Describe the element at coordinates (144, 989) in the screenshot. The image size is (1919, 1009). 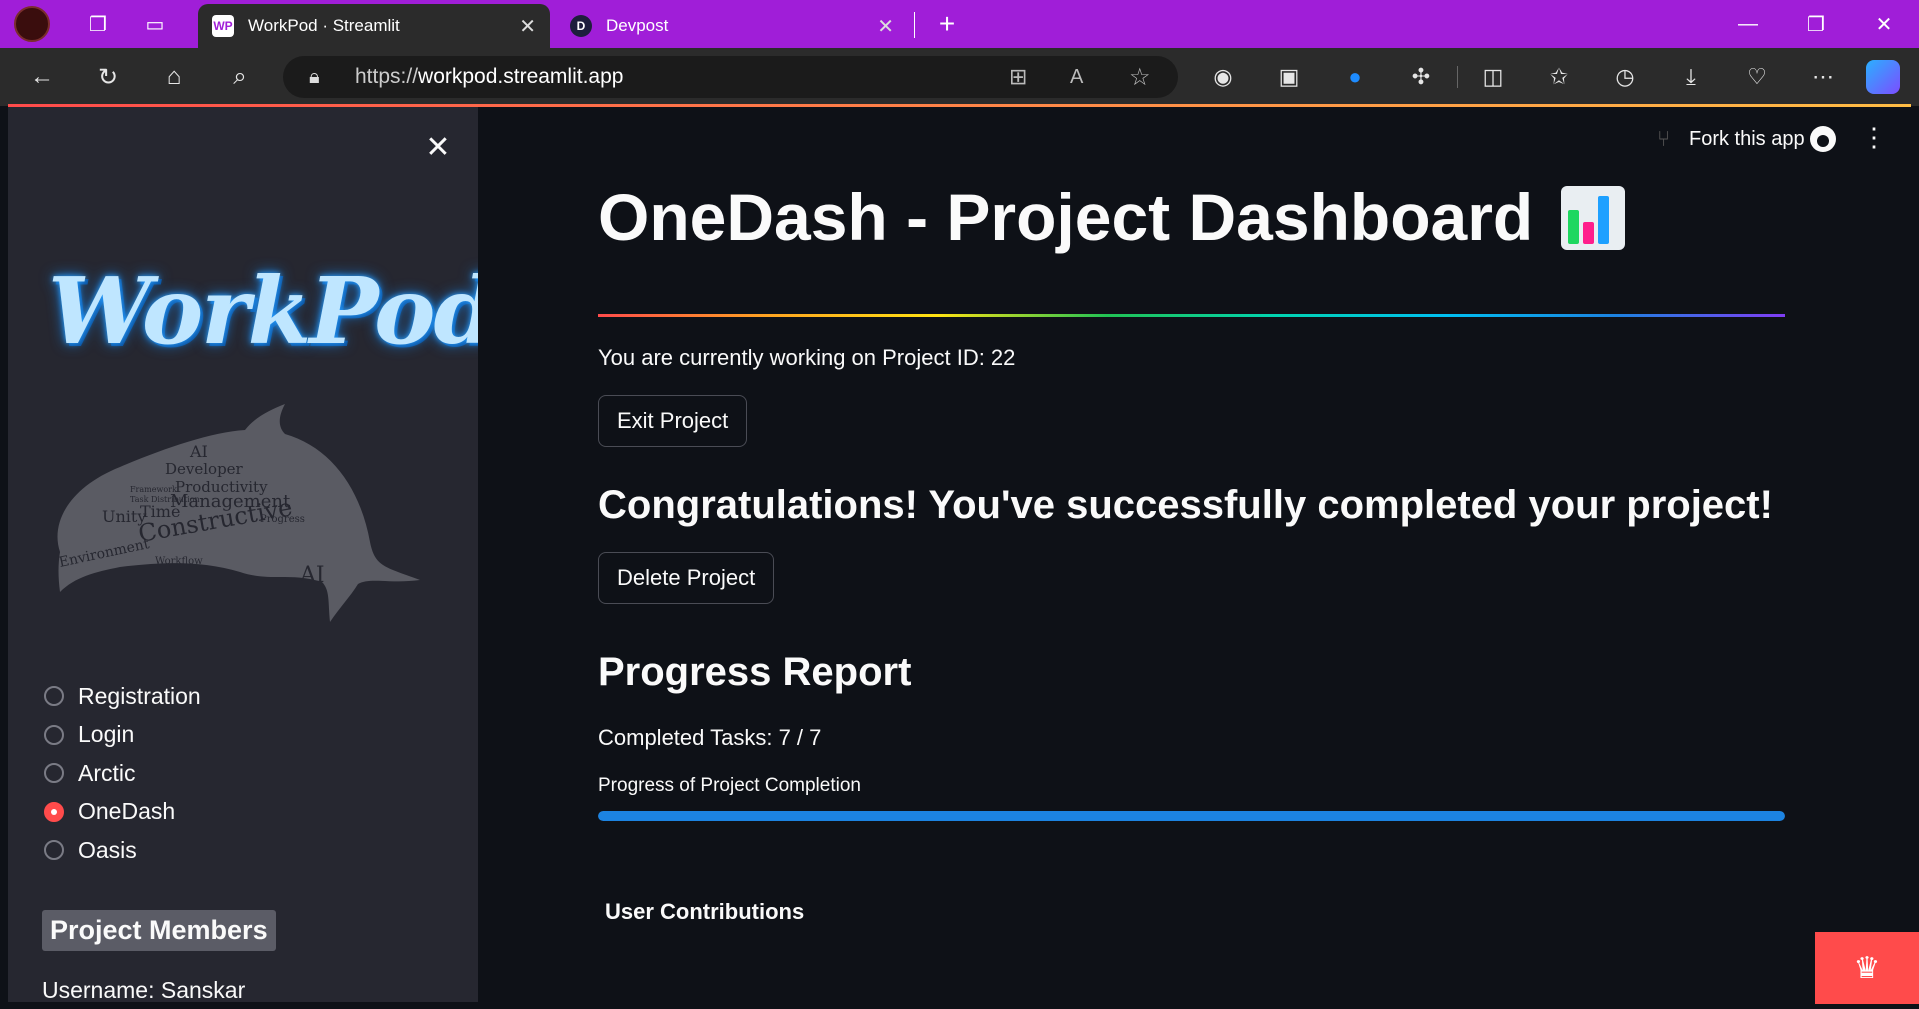
I see `member-username: Username: Sanskar` at that location.